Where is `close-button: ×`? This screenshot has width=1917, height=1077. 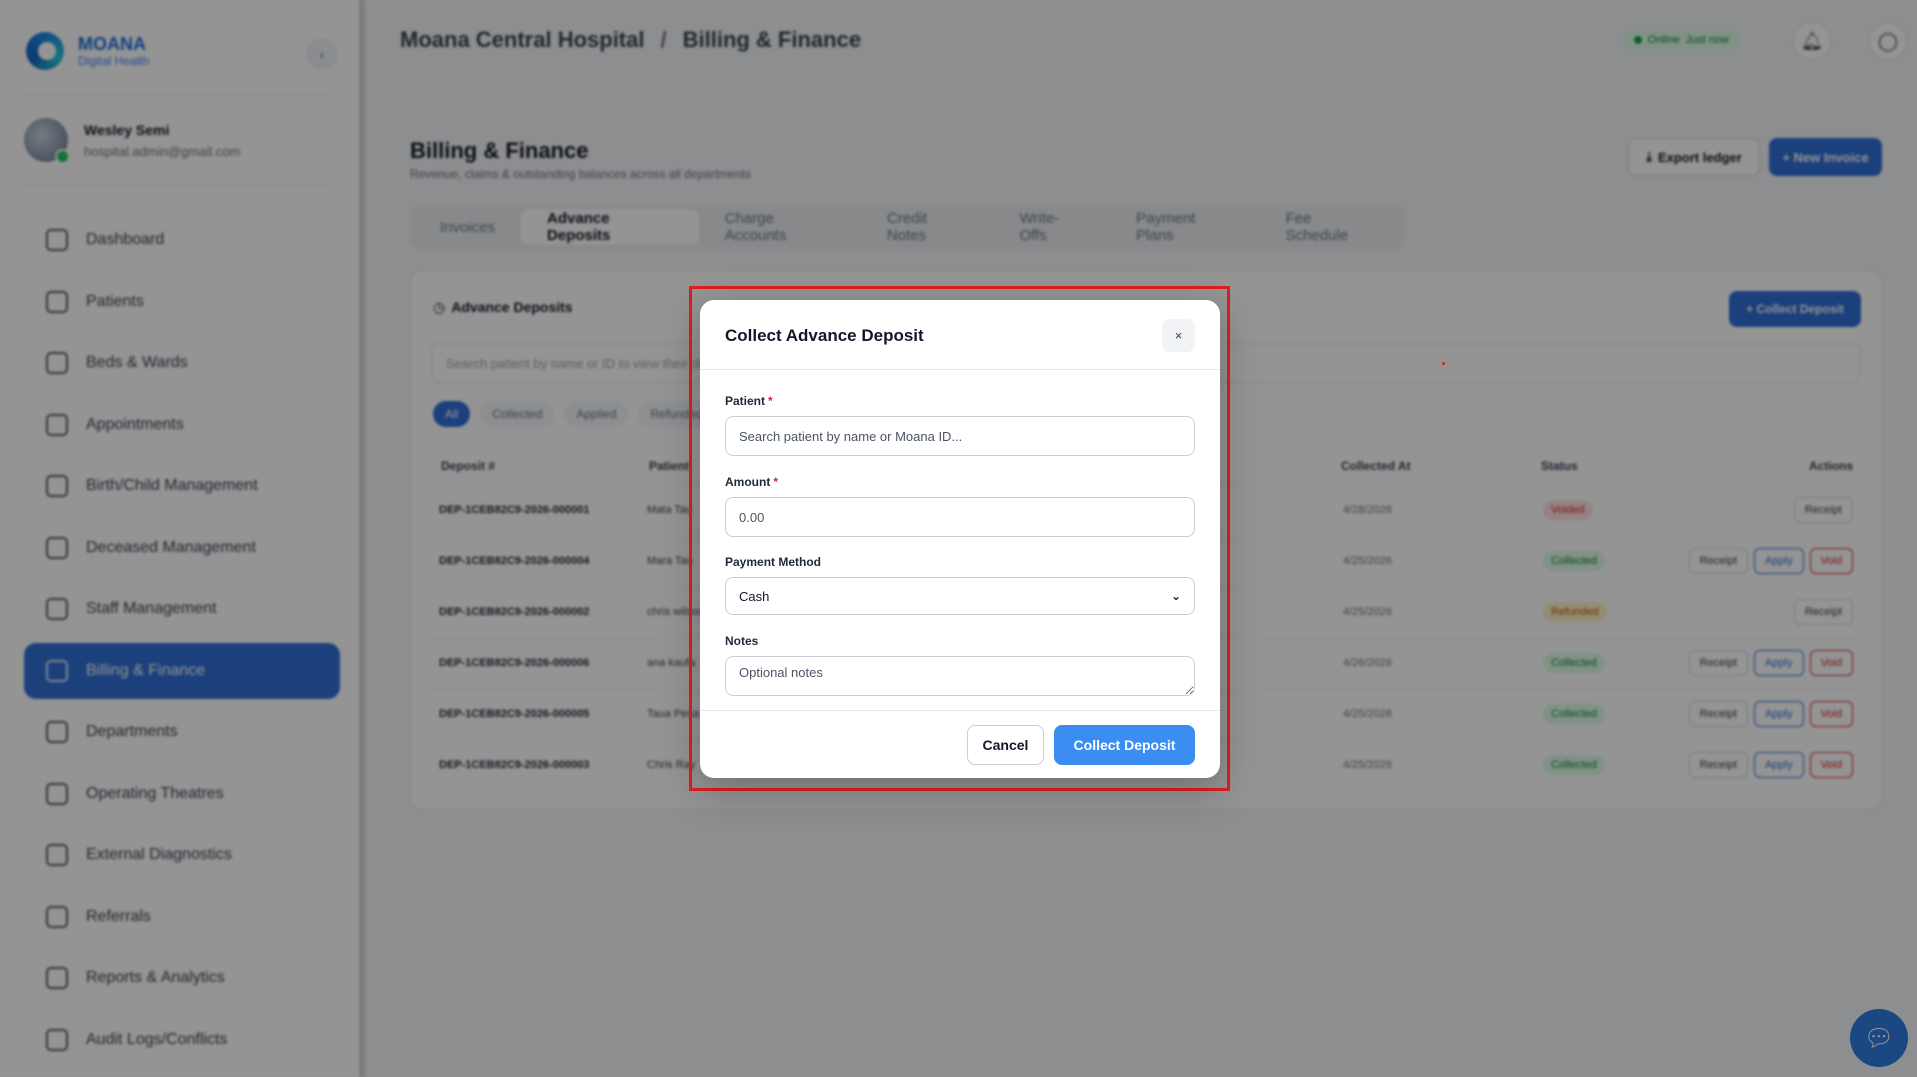 close-button: × is located at coordinates (1178, 335).